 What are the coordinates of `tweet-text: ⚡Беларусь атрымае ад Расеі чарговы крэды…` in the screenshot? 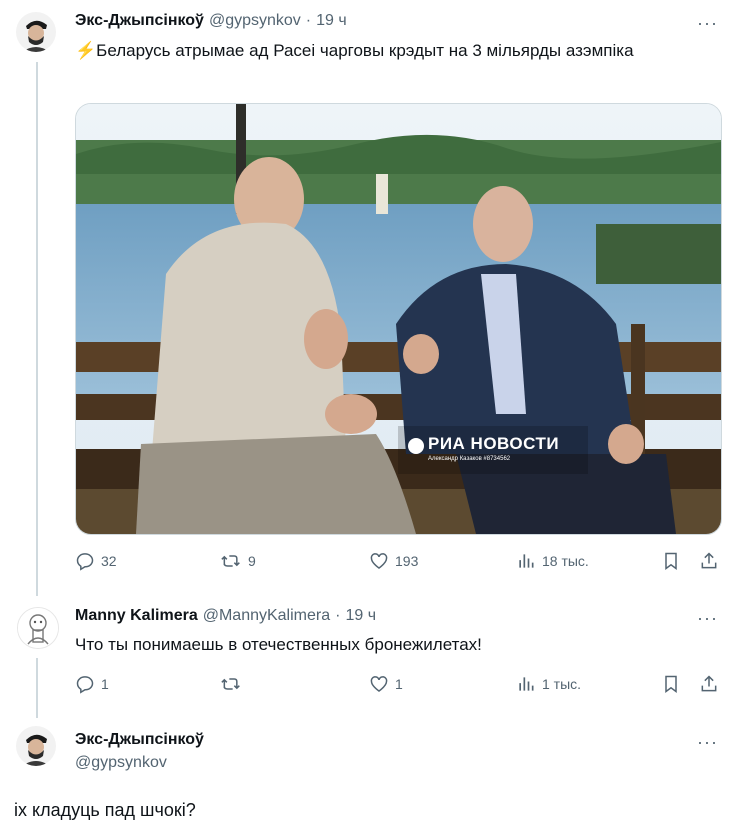 It's located at (375, 51).